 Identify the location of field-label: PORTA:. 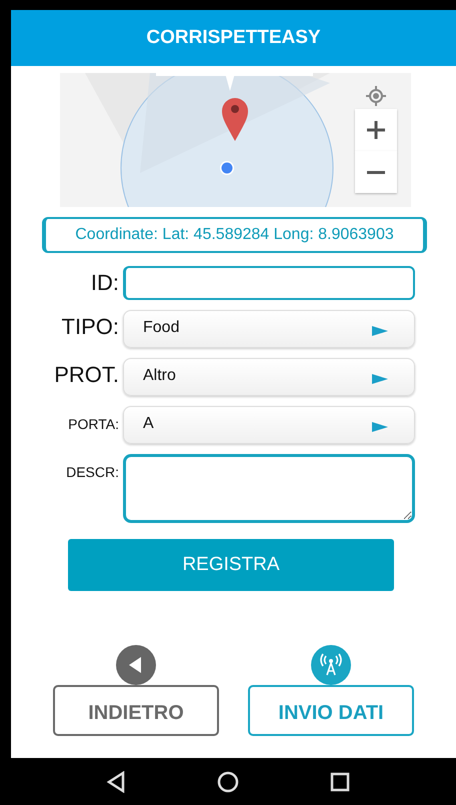
(93, 424).